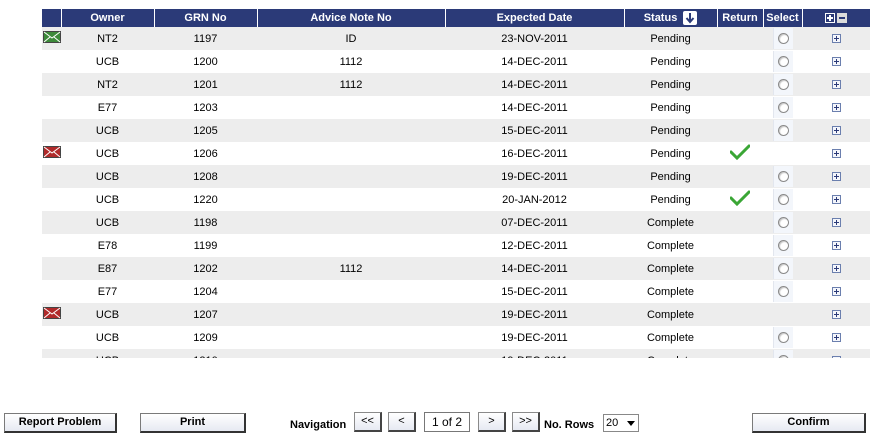 This screenshot has width=883, height=439. I want to click on prev-page-button: <, so click(402, 422).